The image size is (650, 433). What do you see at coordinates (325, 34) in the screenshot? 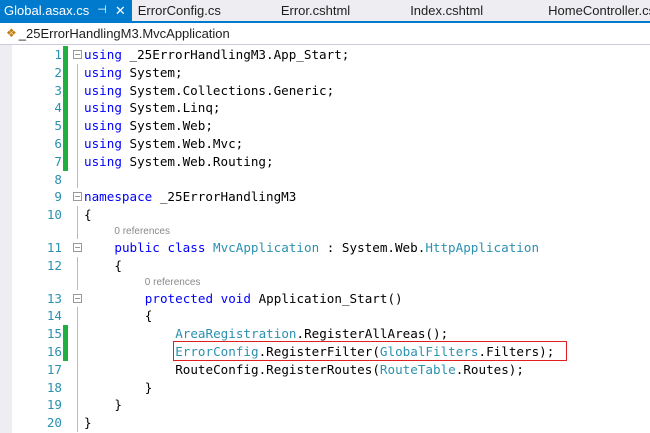
I see `navigation-bar: ❖ _25ErrorHandlingM3.MvcApplication` at bounding box center [325, 34].